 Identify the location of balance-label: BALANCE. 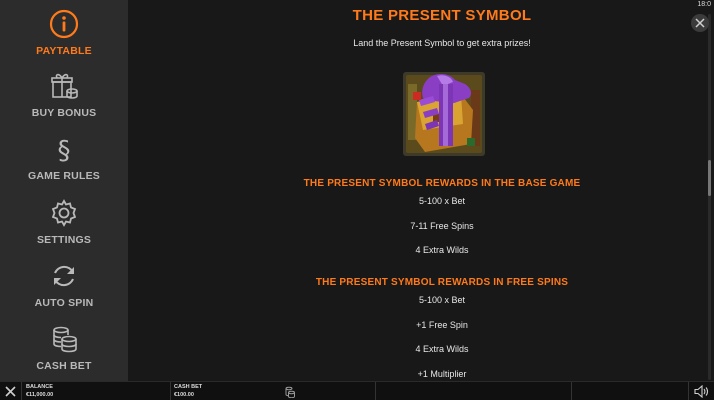
(39, 387).